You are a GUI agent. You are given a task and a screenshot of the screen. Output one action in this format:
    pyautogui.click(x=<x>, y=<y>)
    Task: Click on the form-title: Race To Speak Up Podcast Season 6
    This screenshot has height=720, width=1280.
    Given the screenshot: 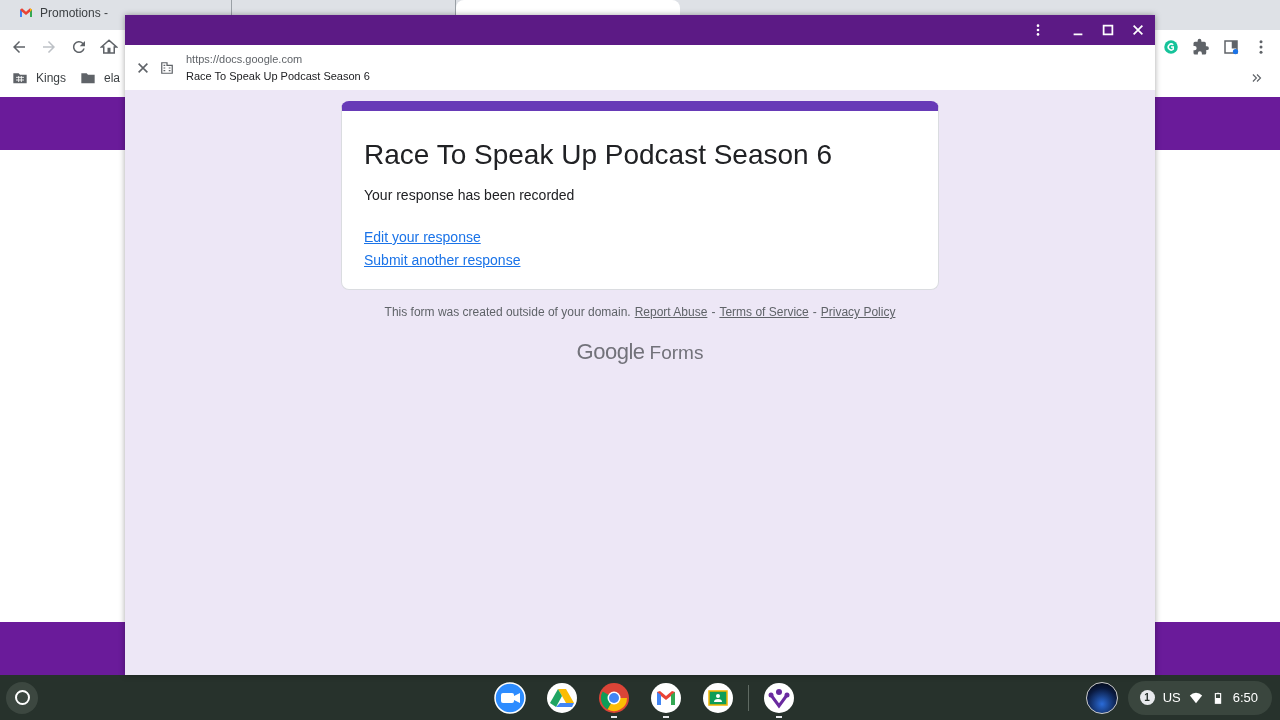 What is the action you would take?
    pyautogui.click(x=598, y=155)
    